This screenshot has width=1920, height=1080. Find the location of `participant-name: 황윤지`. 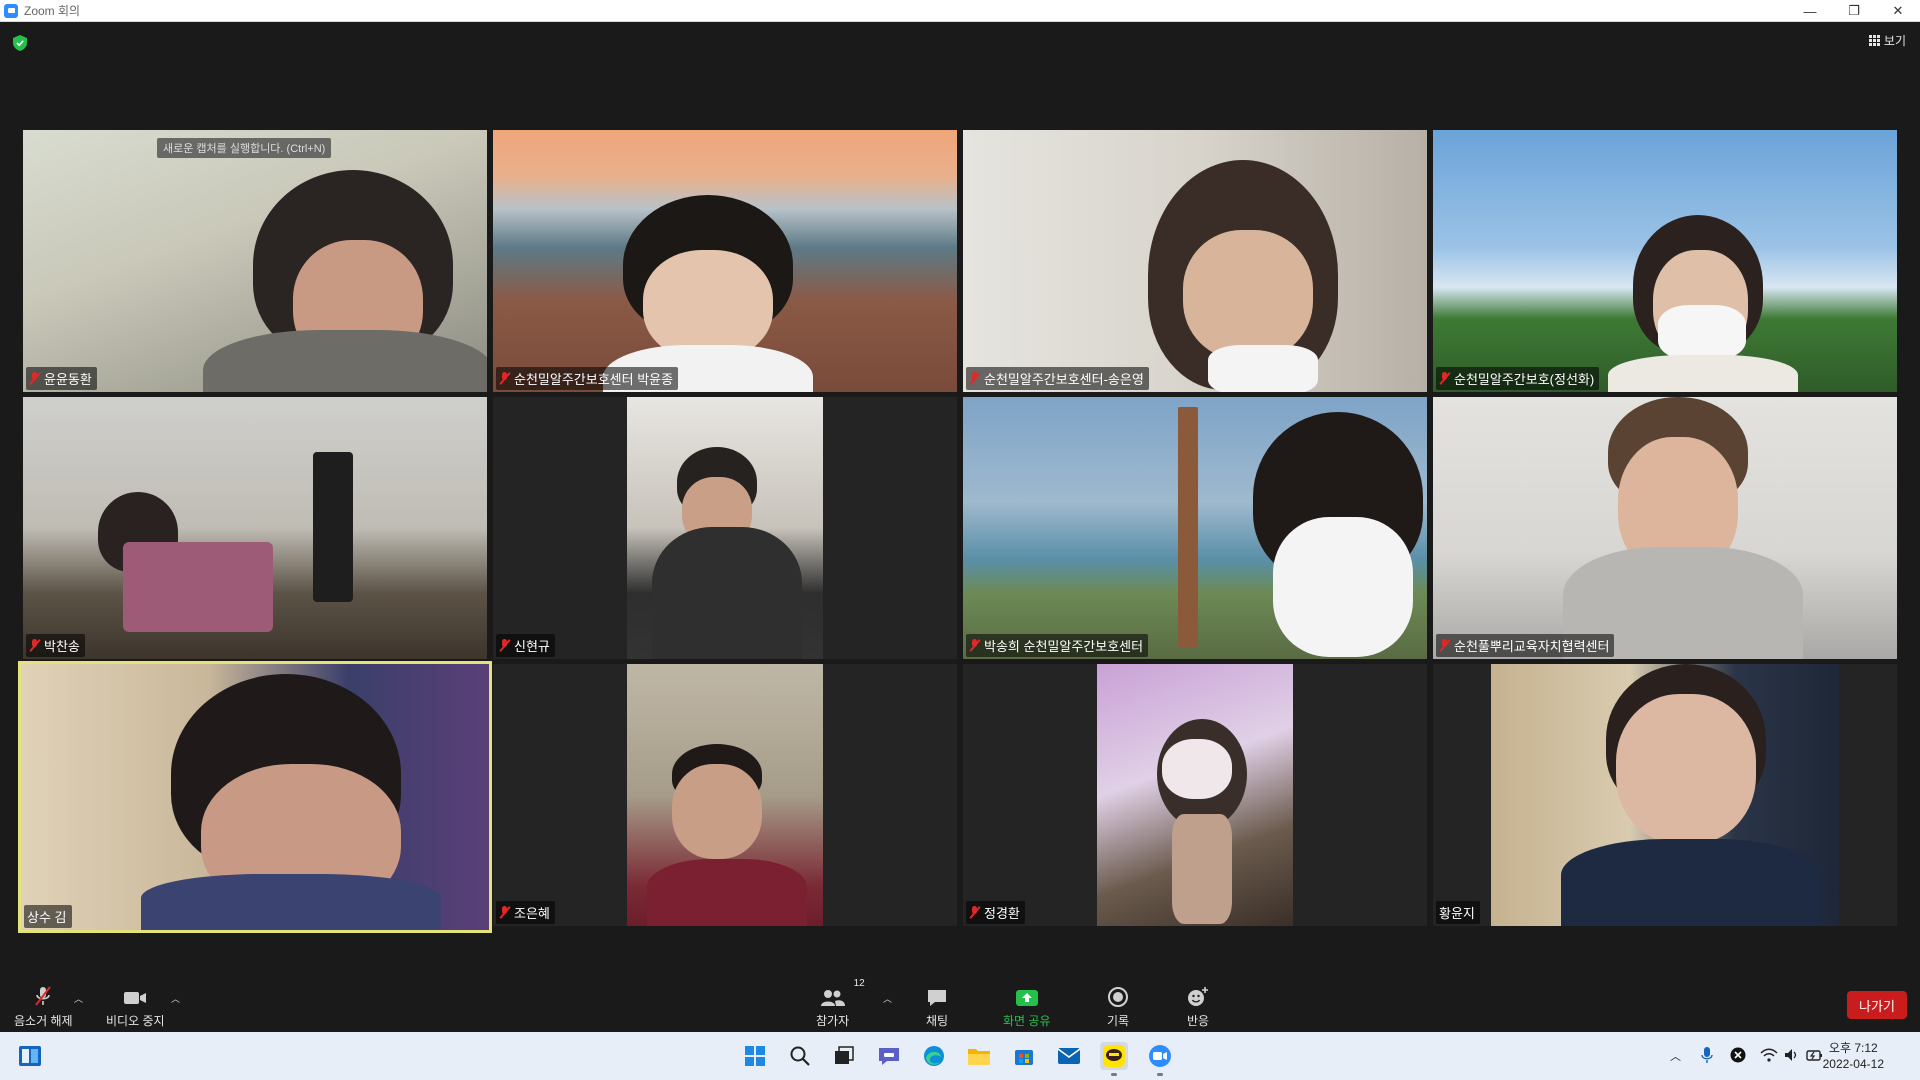

participant-name: 황윤지 is located at coordinates (1457, 913).